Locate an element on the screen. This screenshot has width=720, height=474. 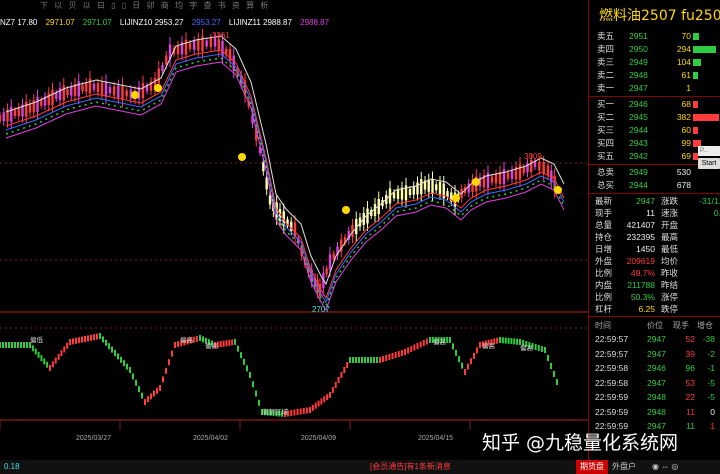
orderbook-row: 买三 2944 60 is located at coordinates (654, 130).